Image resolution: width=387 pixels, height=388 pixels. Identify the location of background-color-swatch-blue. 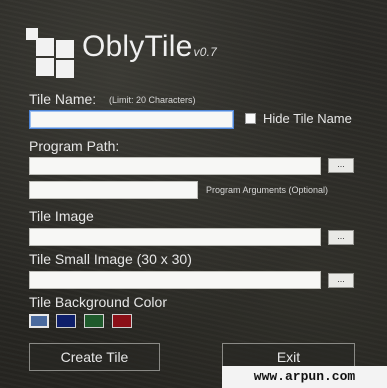
(39, 321).